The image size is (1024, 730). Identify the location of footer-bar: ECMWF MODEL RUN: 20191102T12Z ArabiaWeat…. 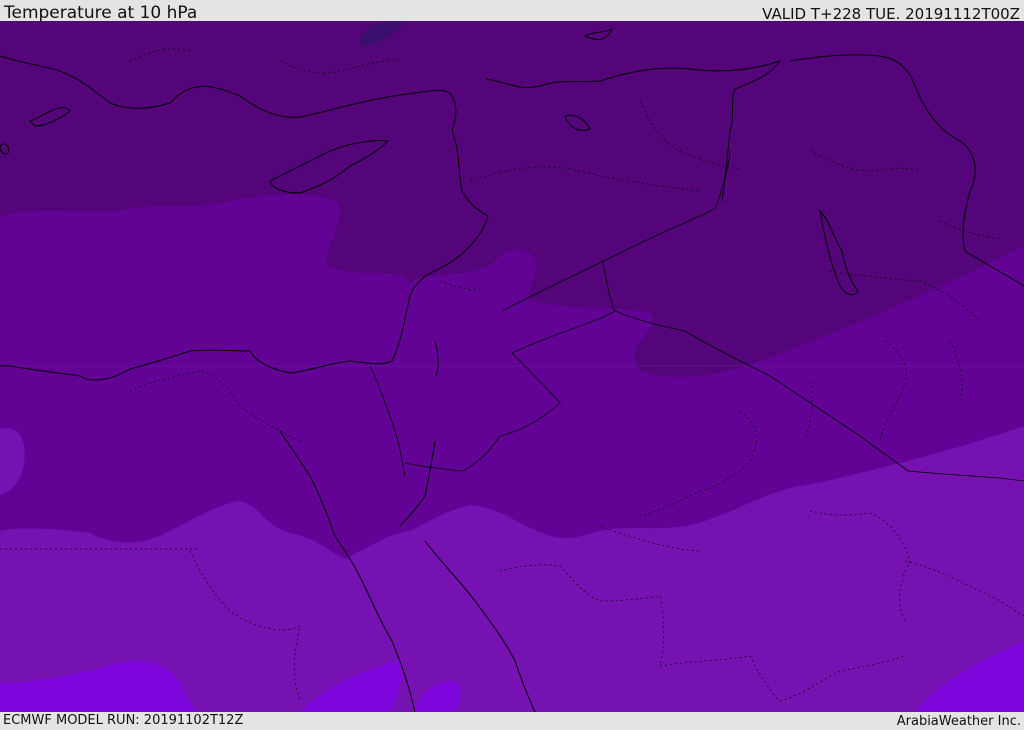
(512, 720).